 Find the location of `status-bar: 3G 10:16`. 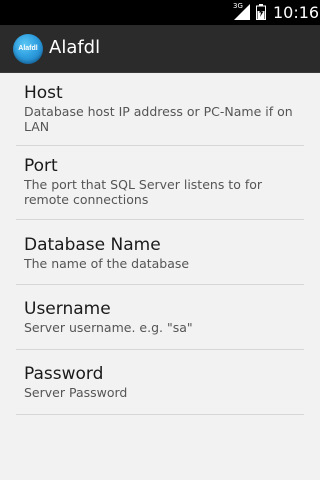

status-bar: 3G 10:16 is located at coordinates (160, 12).